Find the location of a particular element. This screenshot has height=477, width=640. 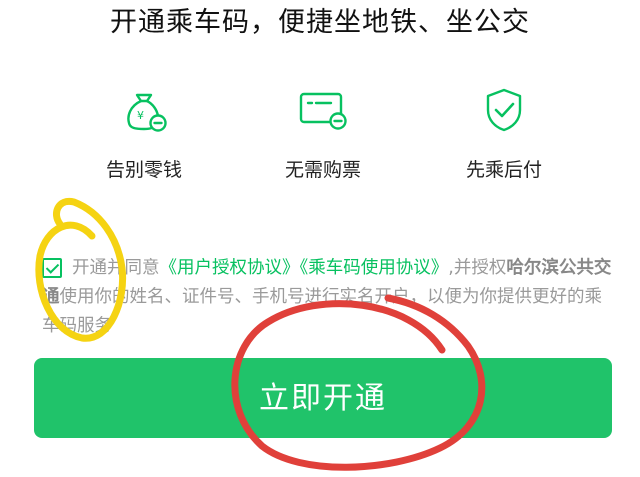

feature-no-ticket: 无需购票 is located at coordinates (323, 134).